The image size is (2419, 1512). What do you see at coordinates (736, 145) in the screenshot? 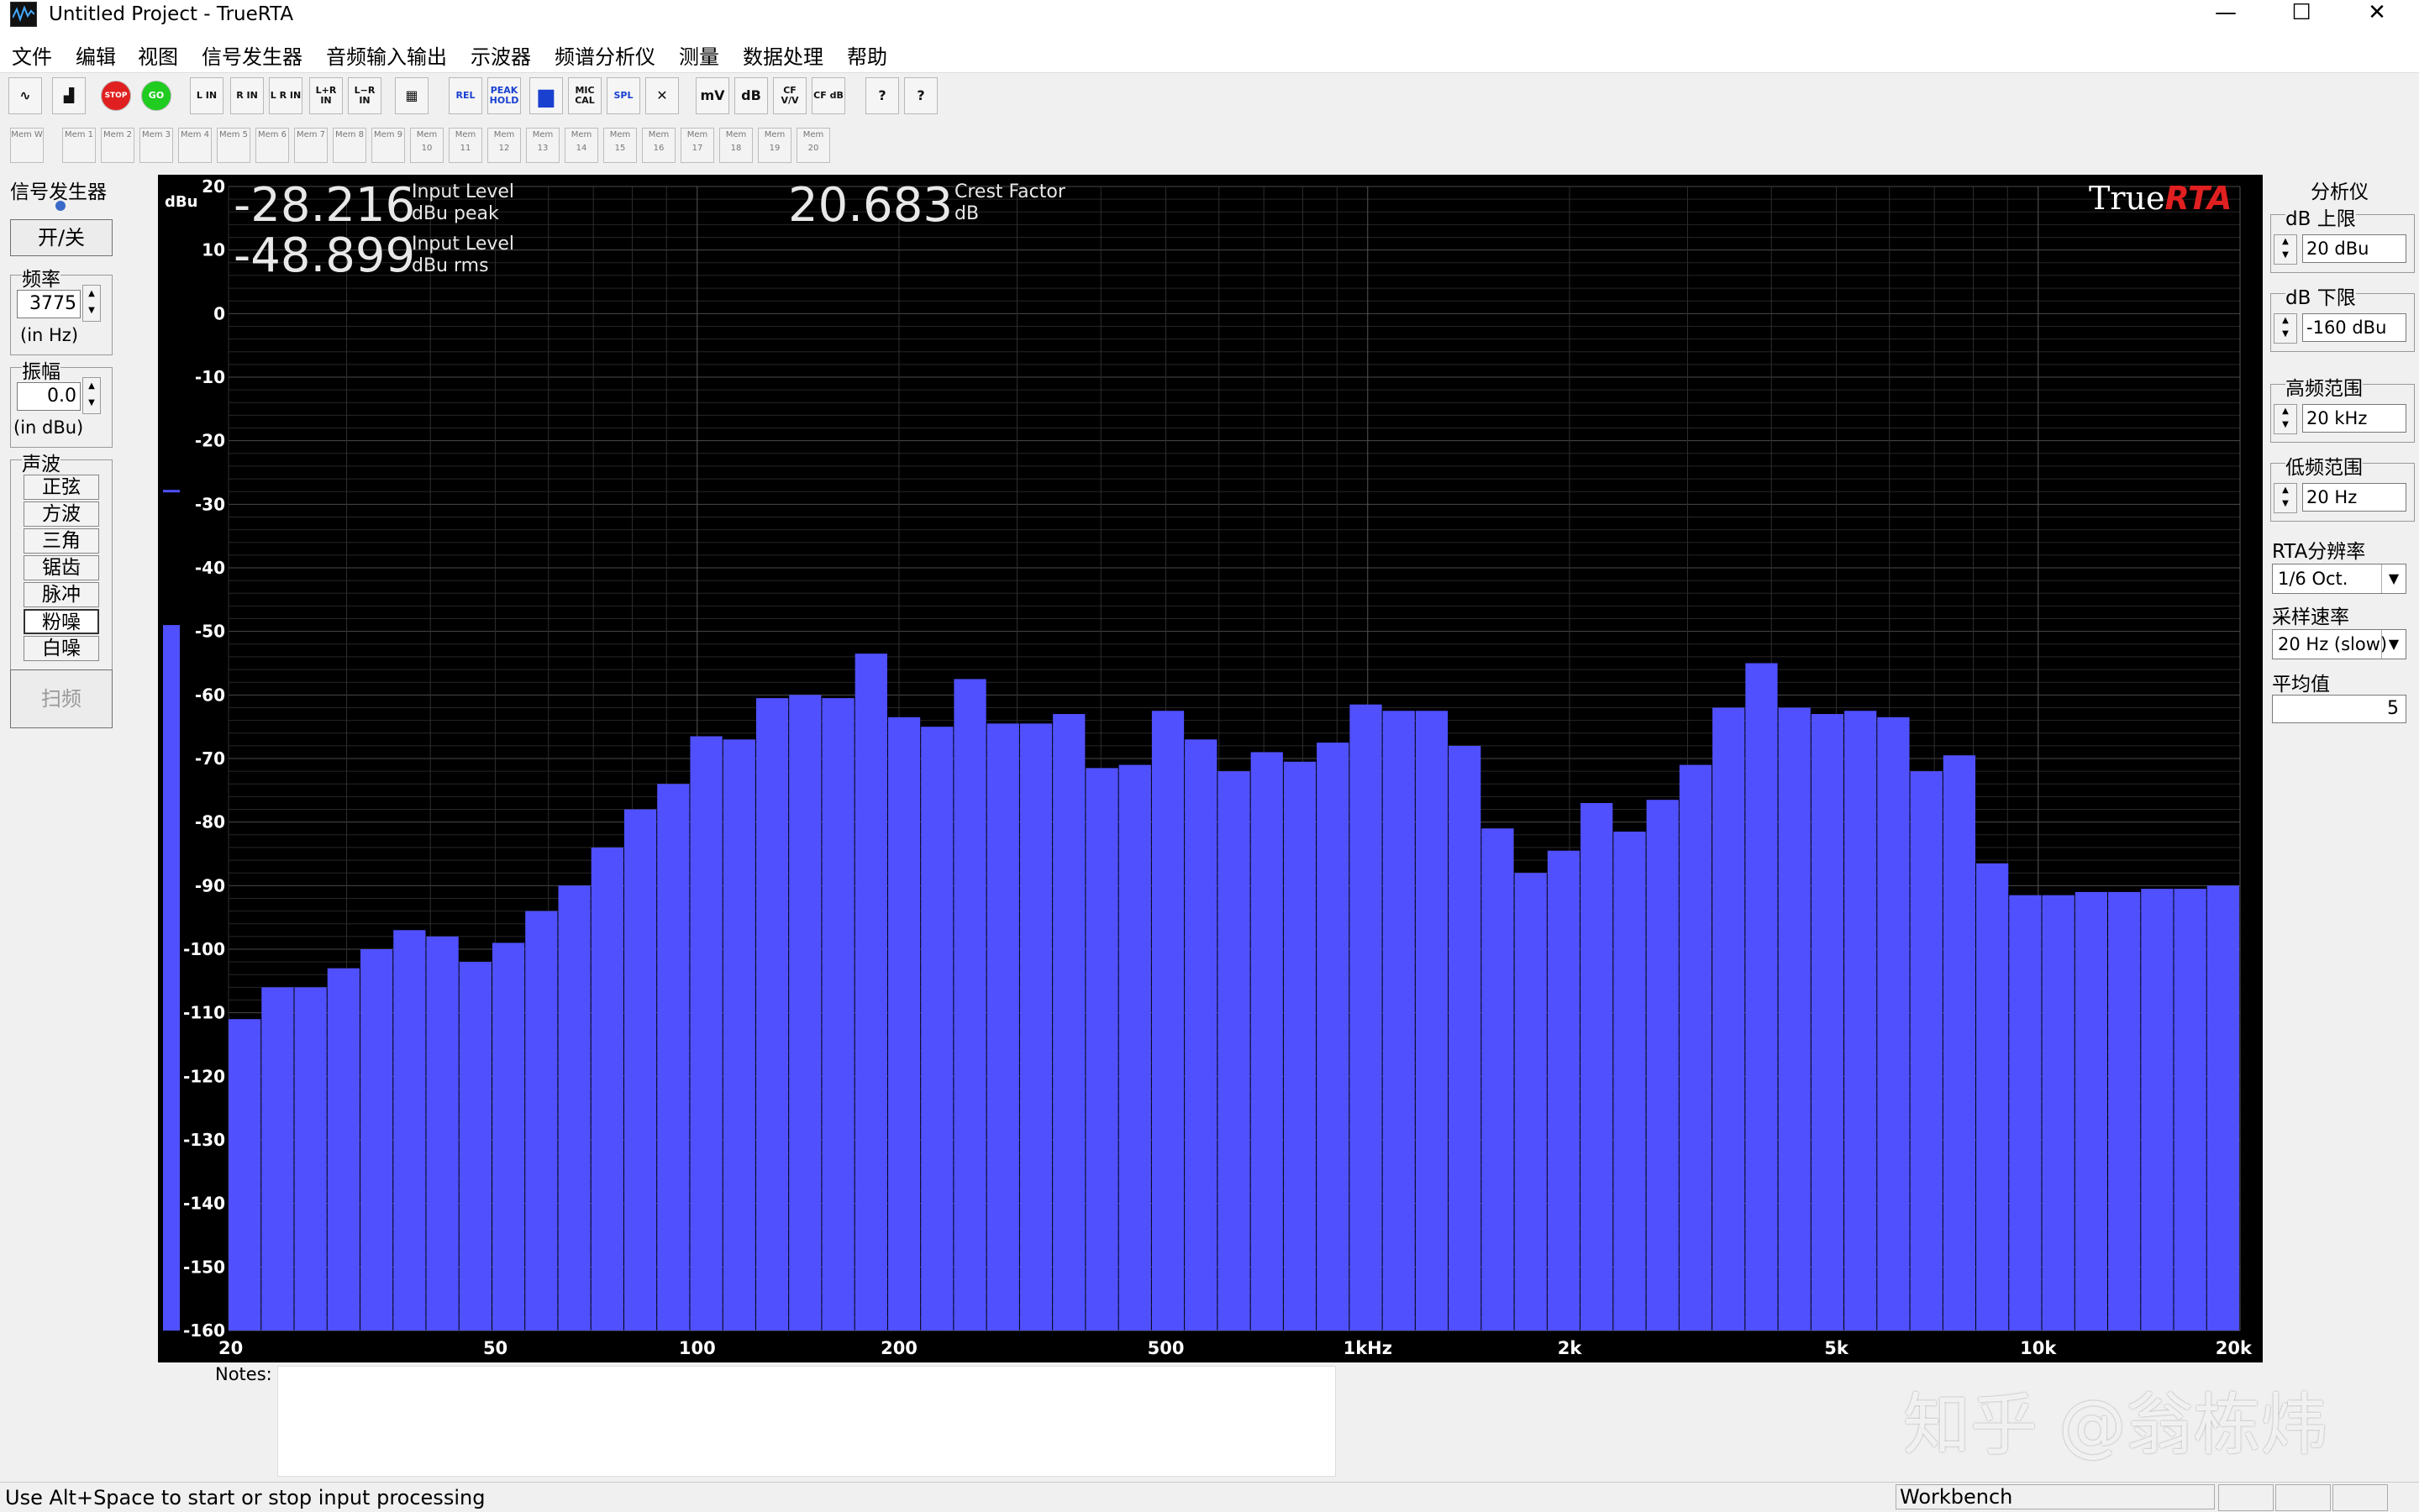
I see `memory-18-button: Mem 18` at bounding box center [736, 145].